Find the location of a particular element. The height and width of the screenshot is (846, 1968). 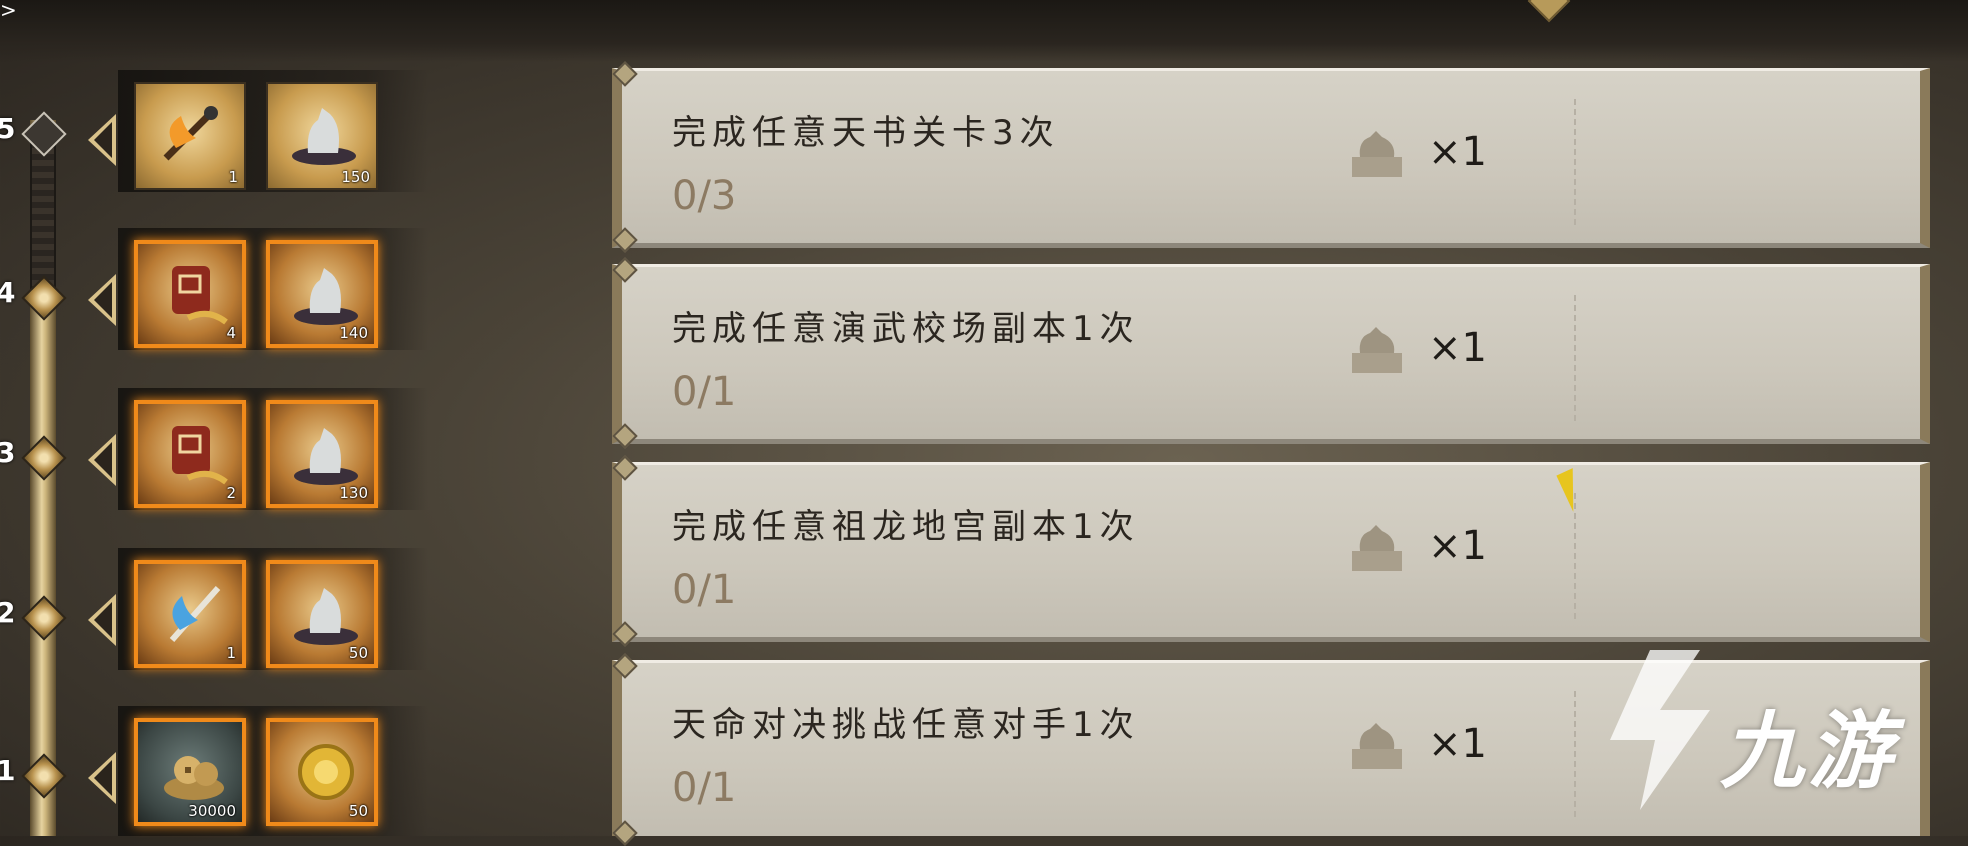

level-progress-track-locked is located at coordinates (43, 215).